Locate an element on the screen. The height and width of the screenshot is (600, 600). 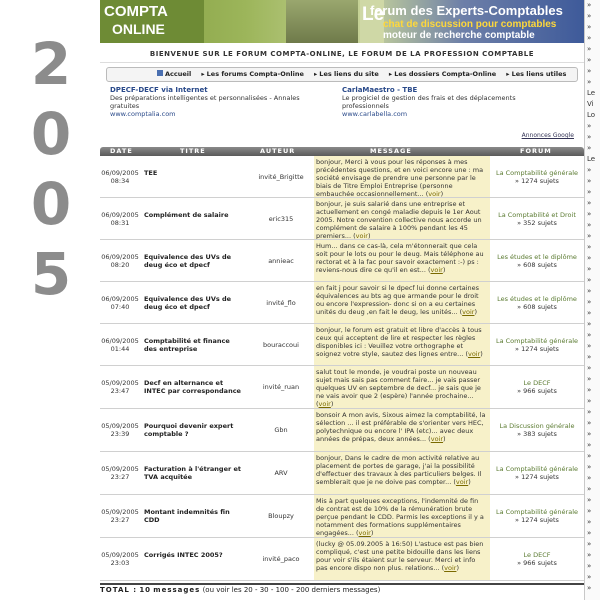
nav-item-dossiers: ▸ Les dossiers Compta-Online is located at coordinates (442, 74).